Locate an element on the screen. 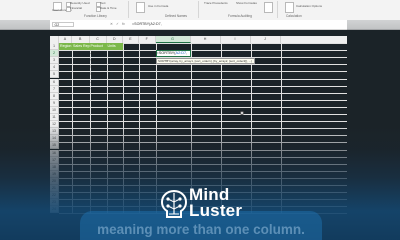 The image size is (400, 240). row-header-13: 13 is located at coordinates (54, 132).